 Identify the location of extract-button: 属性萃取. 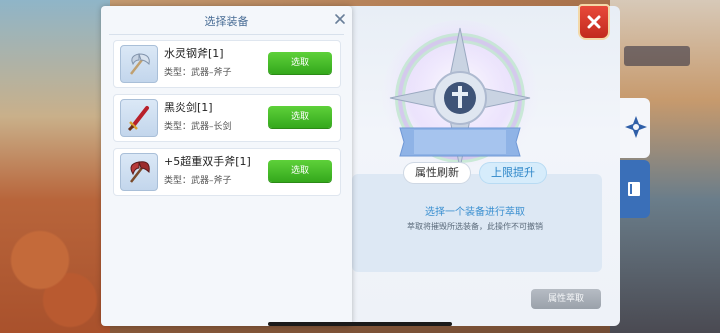
(566, 299).